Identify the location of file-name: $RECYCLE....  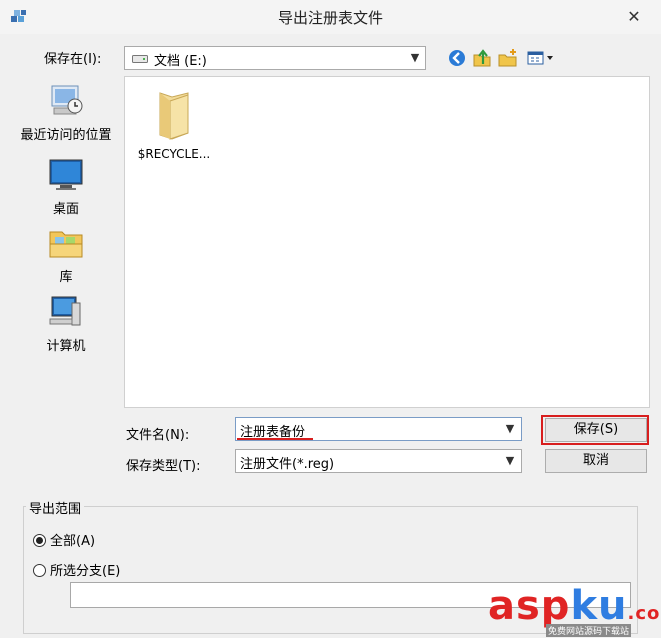
(174, 154).